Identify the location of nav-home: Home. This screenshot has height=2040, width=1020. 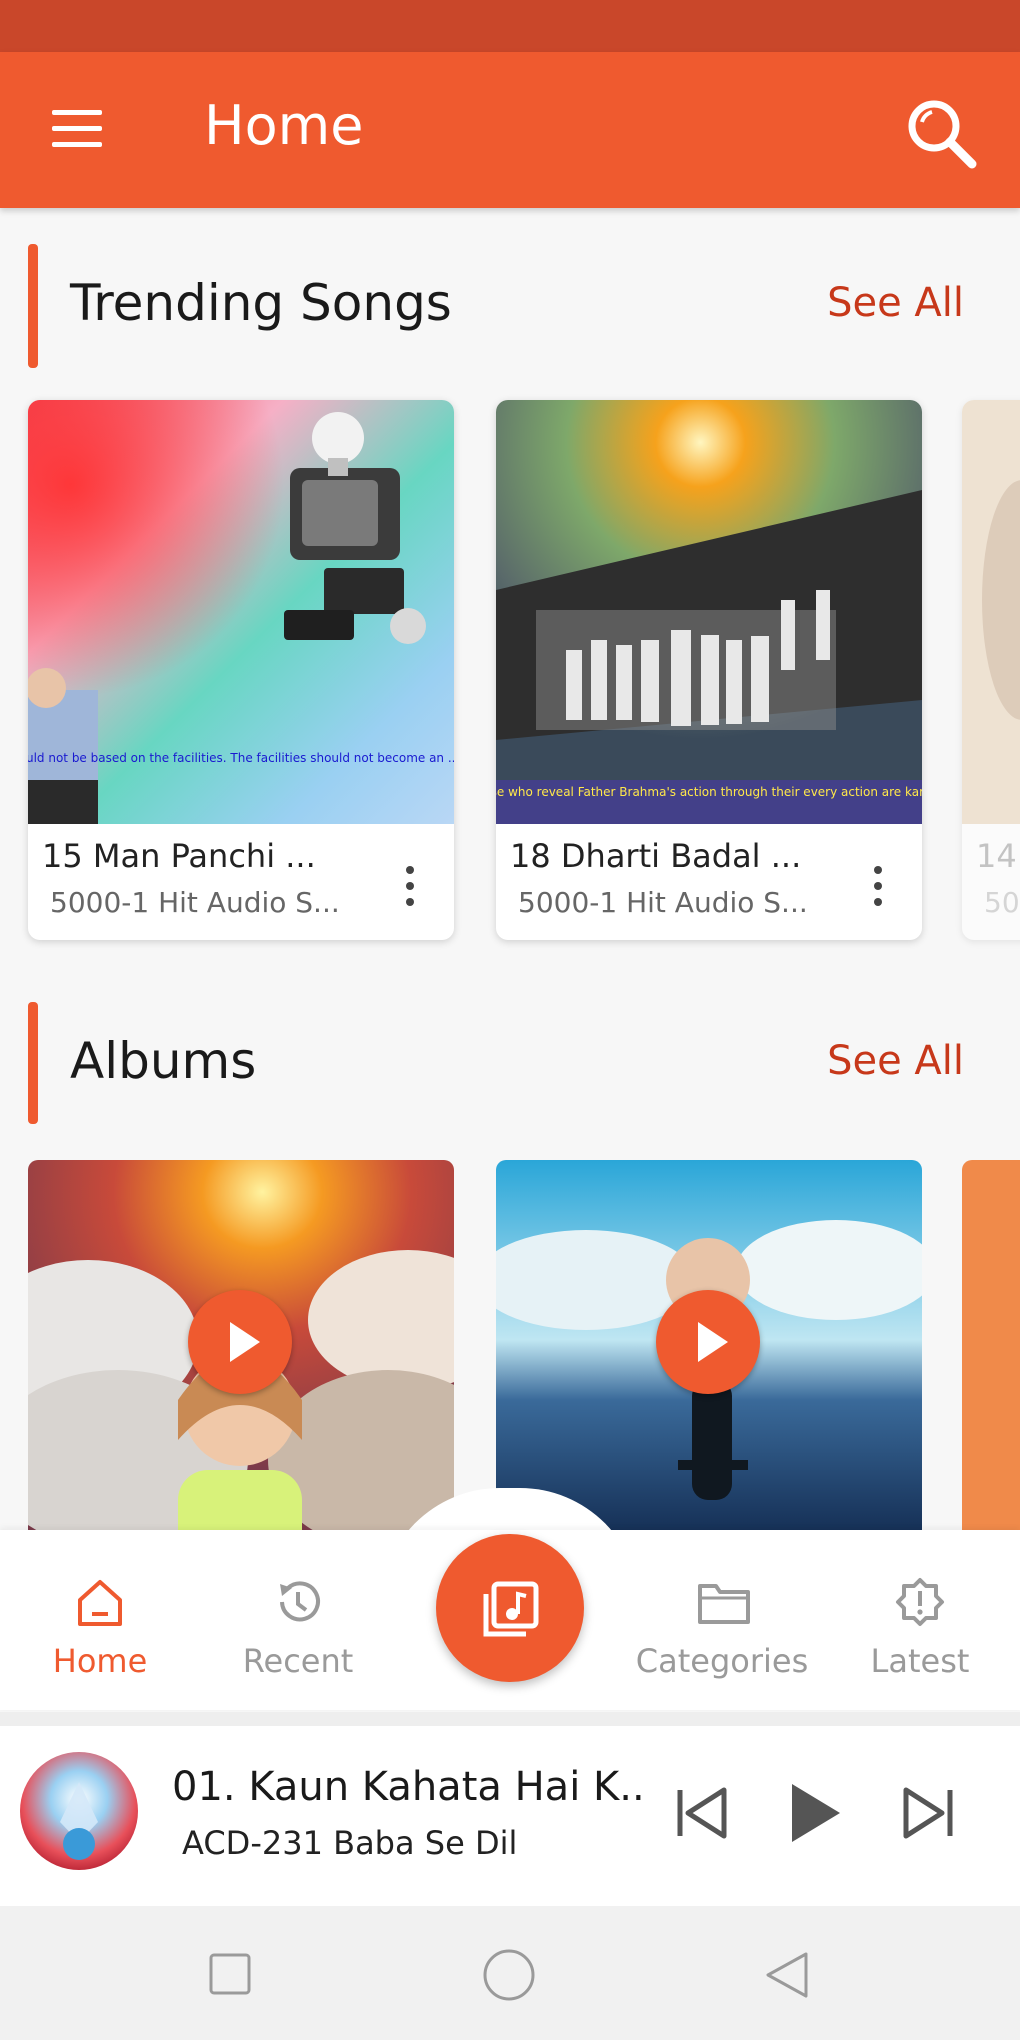
(100, 1630).